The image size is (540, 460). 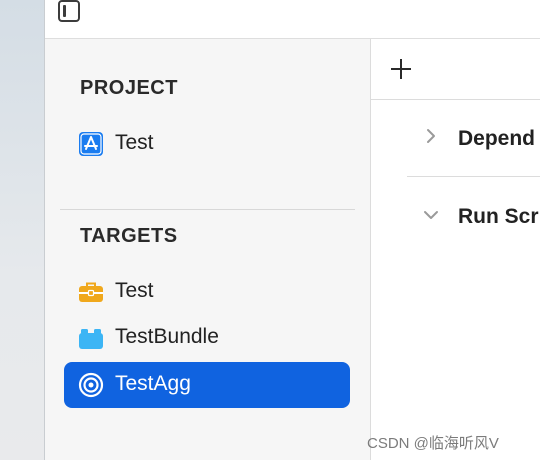 I want to click on lego-brick-icon, so click(x=91, y=339).